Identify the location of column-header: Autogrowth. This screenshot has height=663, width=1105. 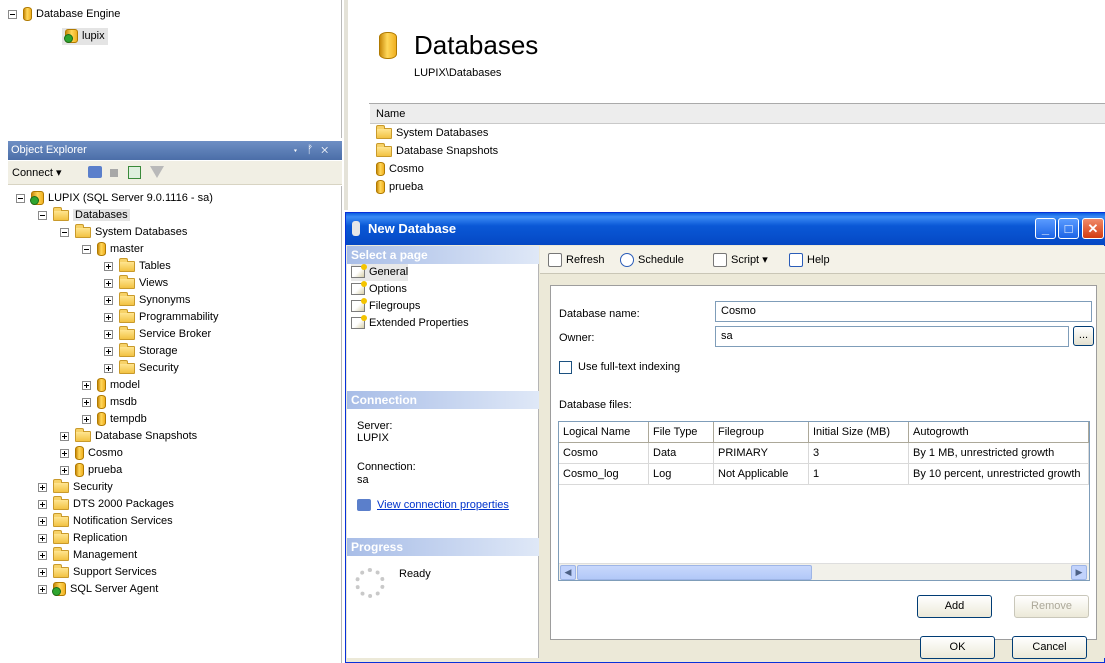
(999, 432).